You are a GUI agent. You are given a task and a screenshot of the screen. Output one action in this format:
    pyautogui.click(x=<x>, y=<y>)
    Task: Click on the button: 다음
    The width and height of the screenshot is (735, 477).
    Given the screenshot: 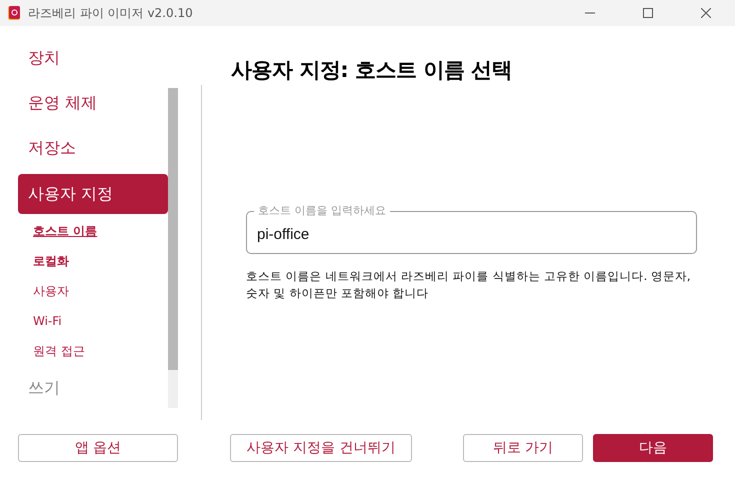 What is the action you would take?
    pyautogui.click(x=653, y=448)
    